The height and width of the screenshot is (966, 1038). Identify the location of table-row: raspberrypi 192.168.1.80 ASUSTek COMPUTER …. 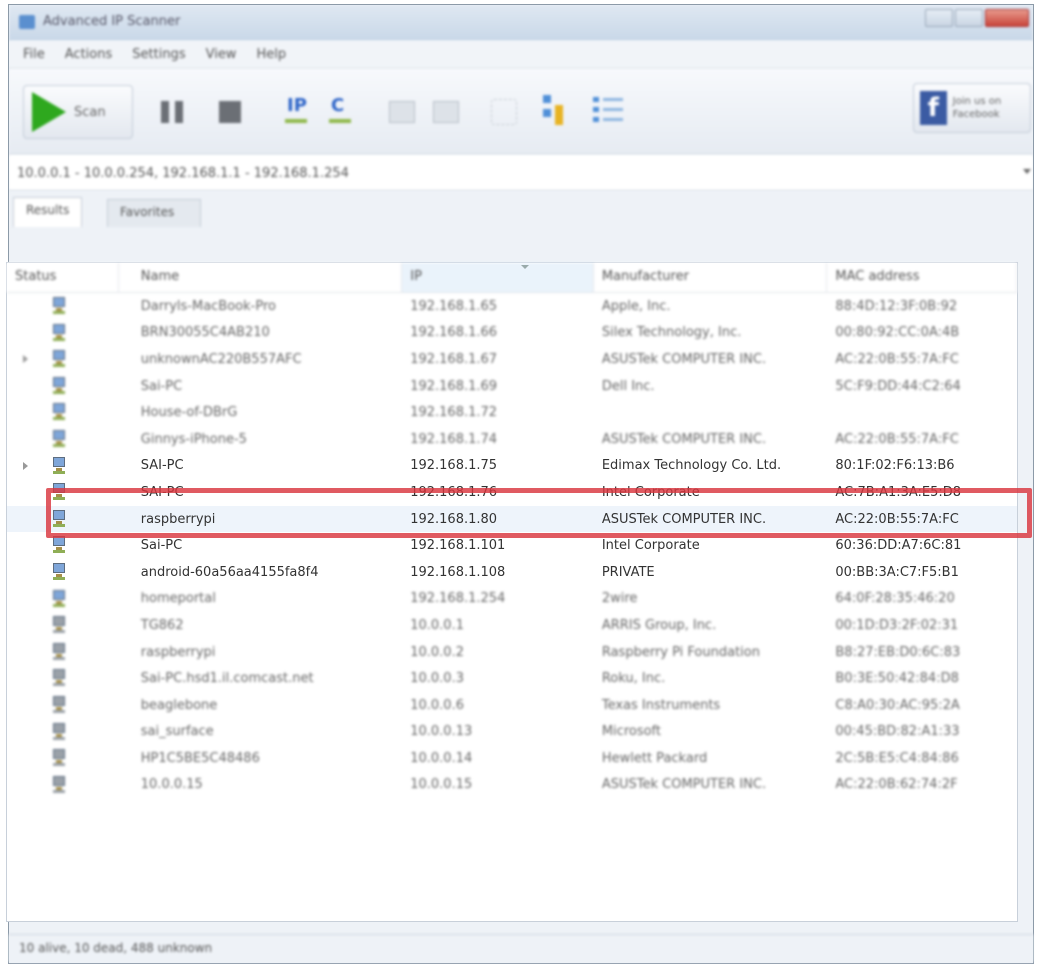
(512, 519).